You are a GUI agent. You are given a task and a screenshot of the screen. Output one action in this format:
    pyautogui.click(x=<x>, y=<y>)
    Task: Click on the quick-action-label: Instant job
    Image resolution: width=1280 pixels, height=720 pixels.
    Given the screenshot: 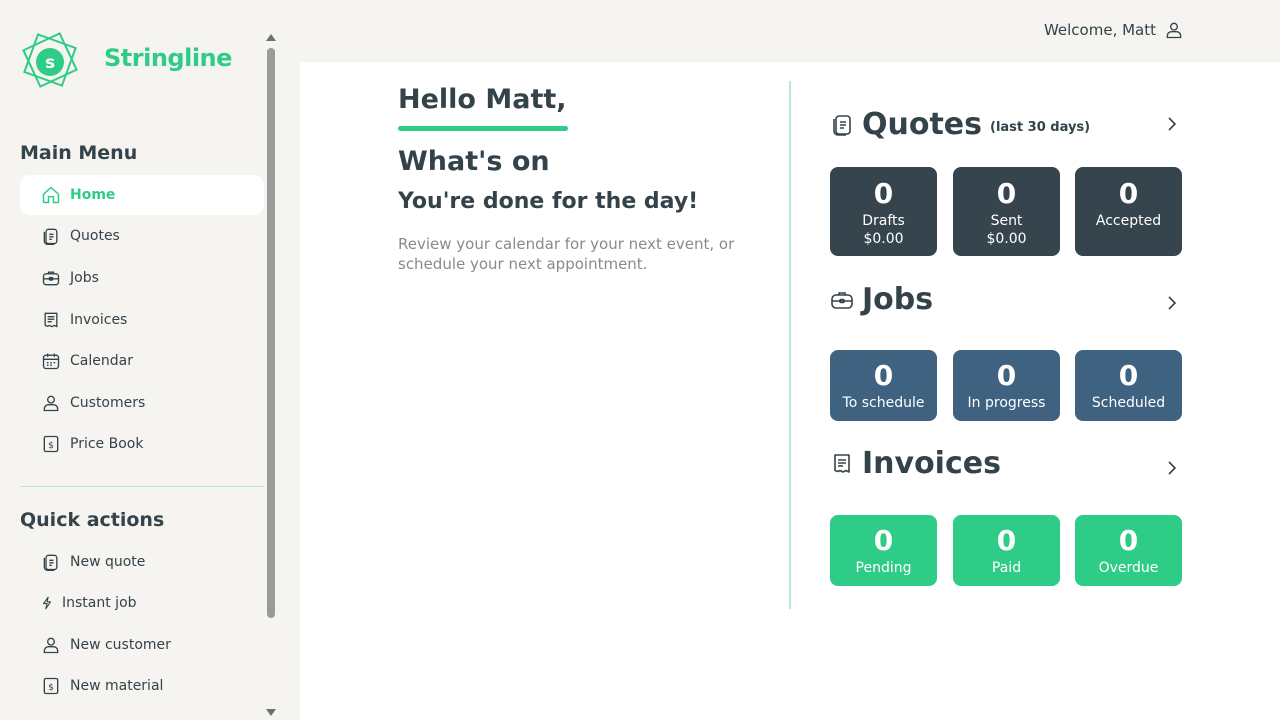 What is the action you would take?
    pyautogui.click(x=99, y=603)
    